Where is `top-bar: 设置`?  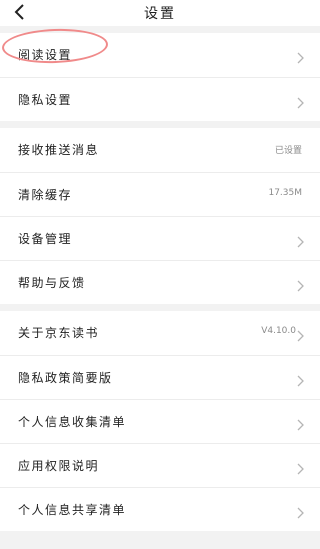
top-bar: 设置 is located at coordinates (160, 13).